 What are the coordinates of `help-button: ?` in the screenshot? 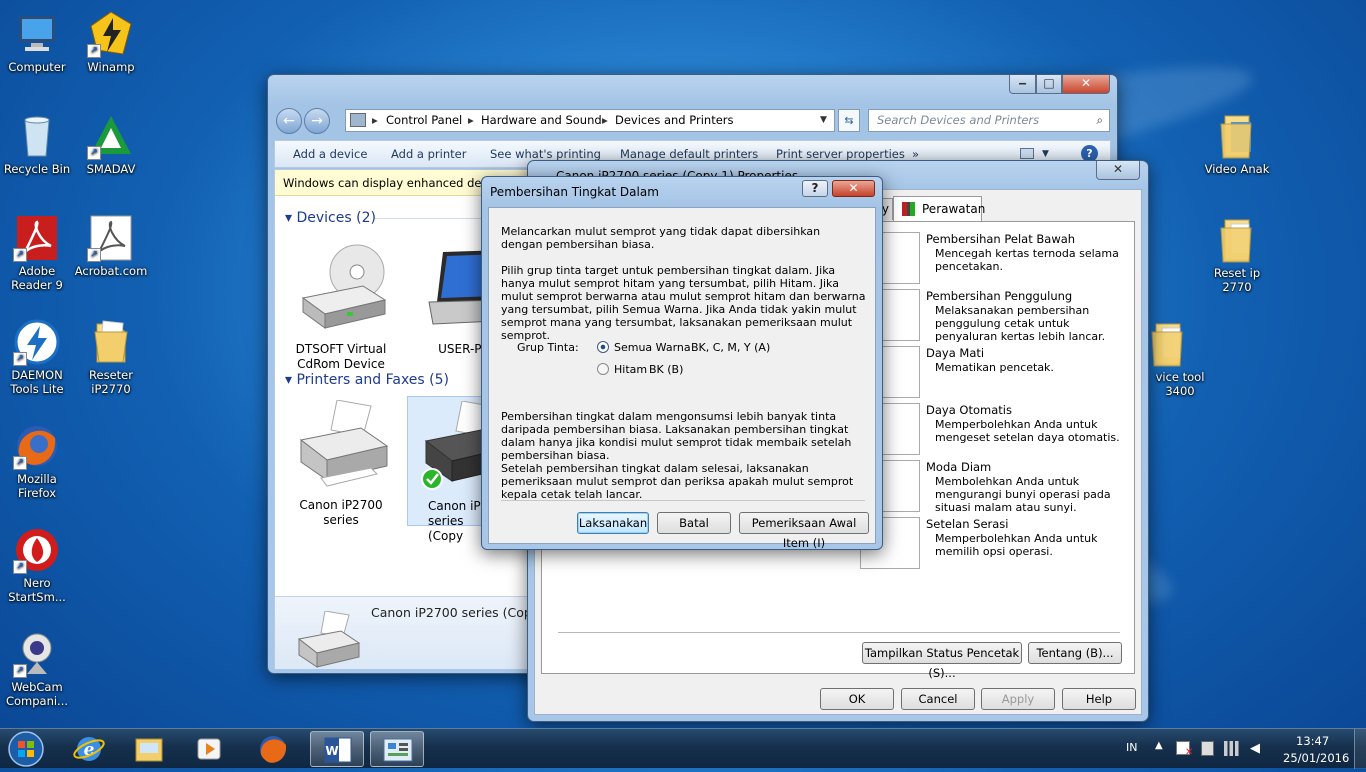 It's located at (815, 188).